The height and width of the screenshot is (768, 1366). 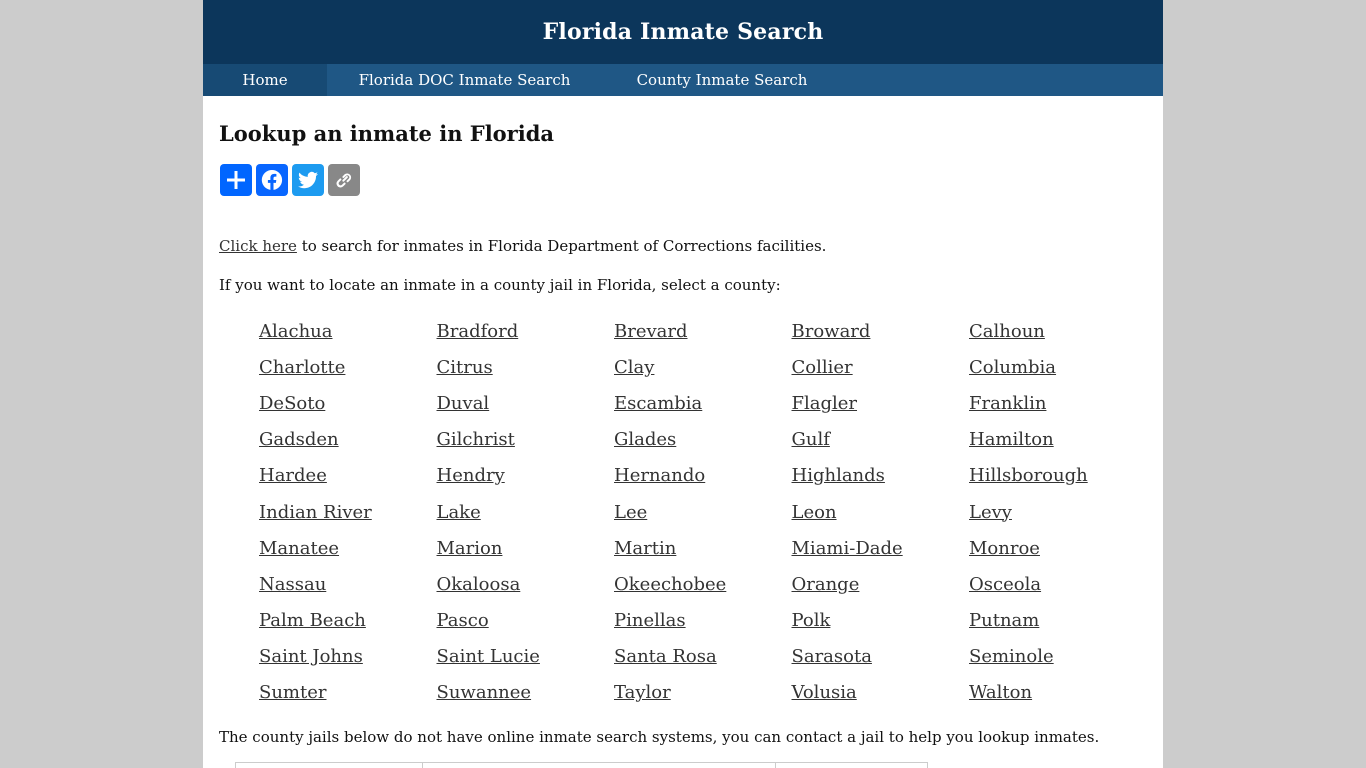 What do you see at coordinates (1049, 476) in the screenshot?
I see `county-link: Hillsborough` at bounding box center [1049, 476].